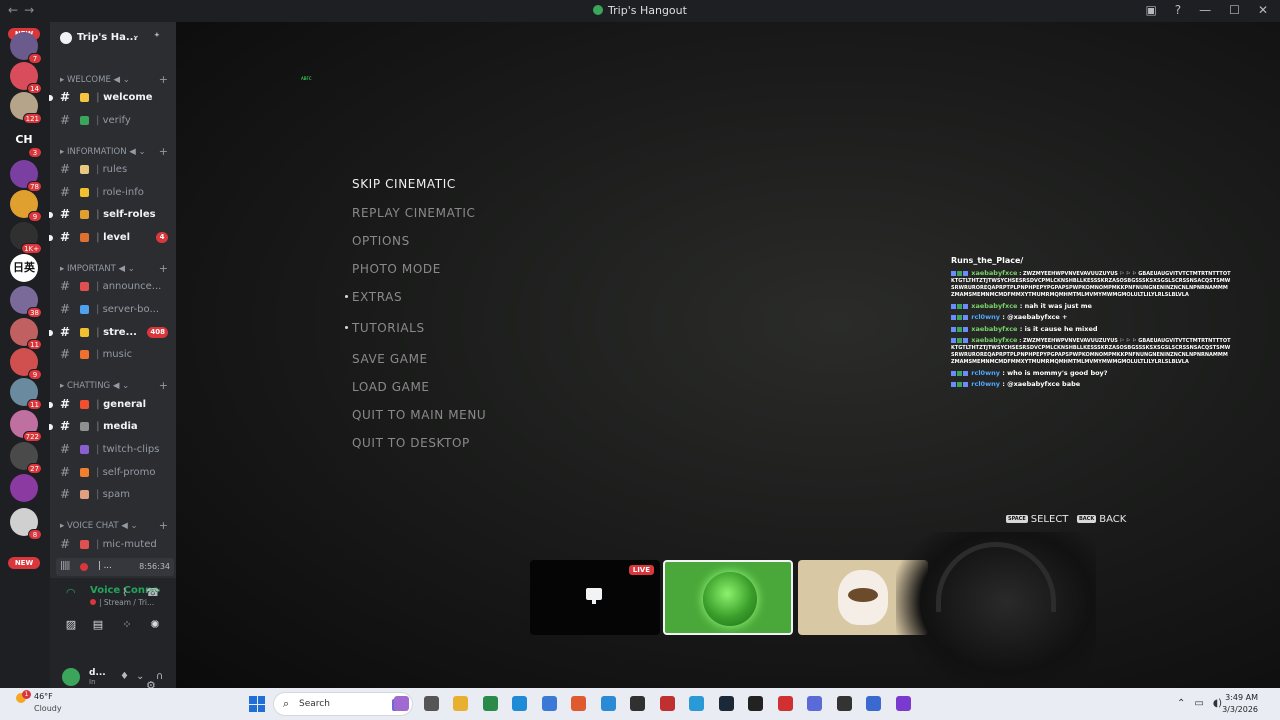  Describe the element at coordinates (26, 426) in the screenshot. I see `server-icon: 722` at that location.